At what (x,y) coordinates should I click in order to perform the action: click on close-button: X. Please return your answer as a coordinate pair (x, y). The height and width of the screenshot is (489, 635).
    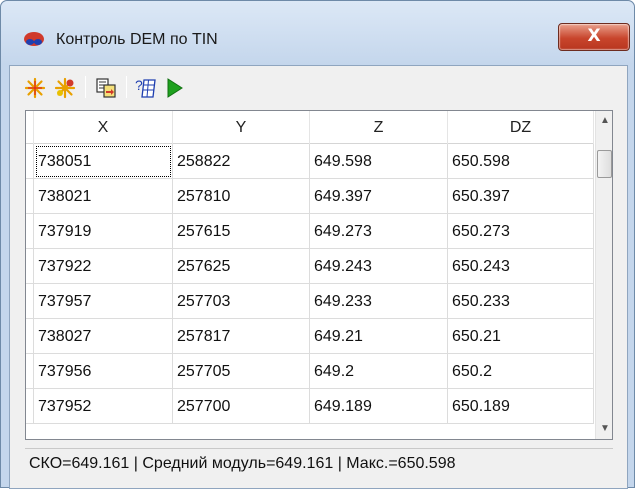
    Looking at the image, I should click on (594, 37).